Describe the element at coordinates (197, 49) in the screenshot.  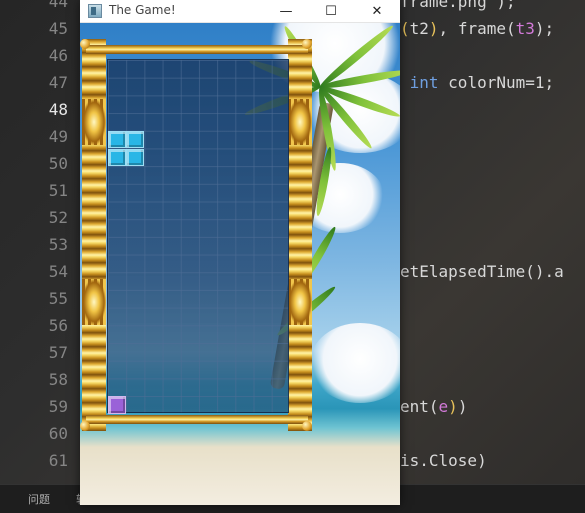
I see `frame-top-rail` at that location.